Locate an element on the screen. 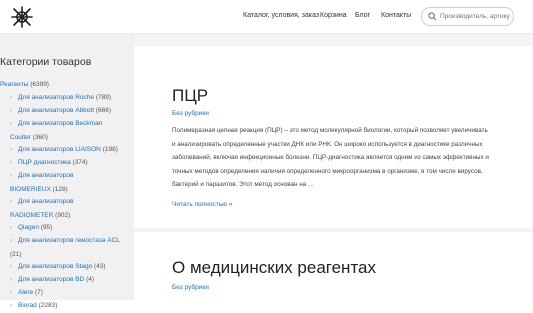 The height and width of the screenshot is (313, 533). category-item: › Для анализаторов Stago (43) is located at coordinates (67, 266).